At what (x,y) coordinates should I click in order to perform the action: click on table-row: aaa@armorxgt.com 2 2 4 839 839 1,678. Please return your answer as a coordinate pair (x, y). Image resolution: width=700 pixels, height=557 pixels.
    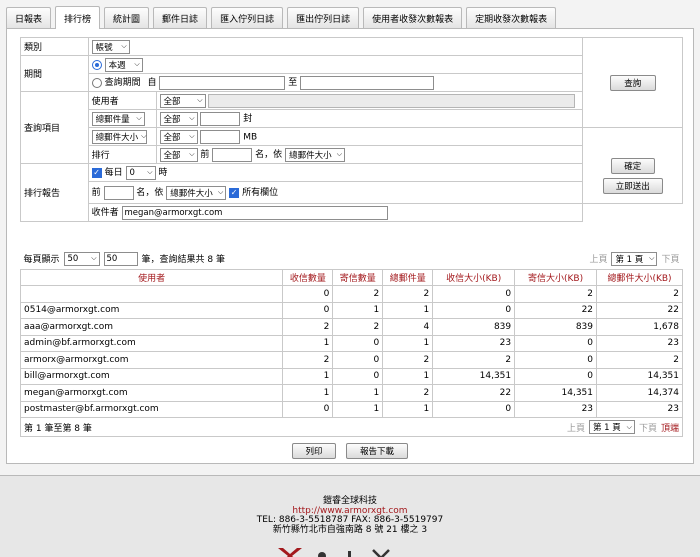
    Looking at the image, I should click on (351, 327).